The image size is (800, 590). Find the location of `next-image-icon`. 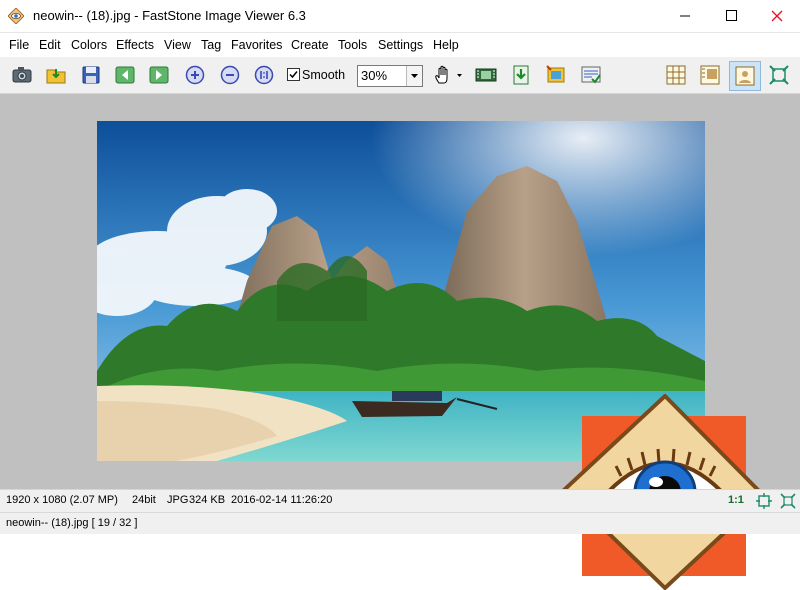

next-image-icon is located at coordinates (159, 75).